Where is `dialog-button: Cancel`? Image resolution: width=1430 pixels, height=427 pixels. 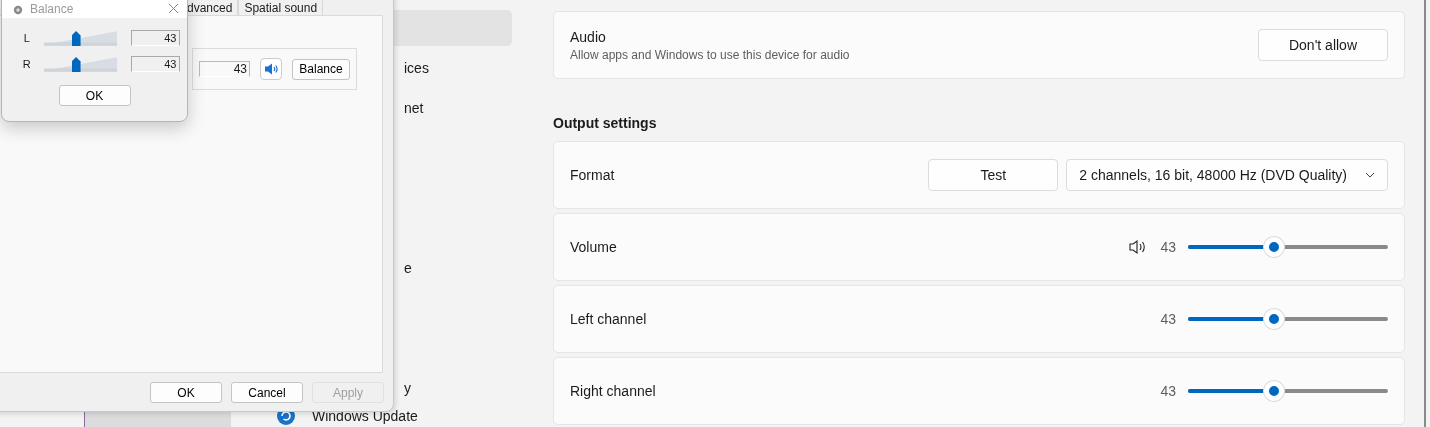 dialog-button: Cancel is located at coordinates (267, 392).